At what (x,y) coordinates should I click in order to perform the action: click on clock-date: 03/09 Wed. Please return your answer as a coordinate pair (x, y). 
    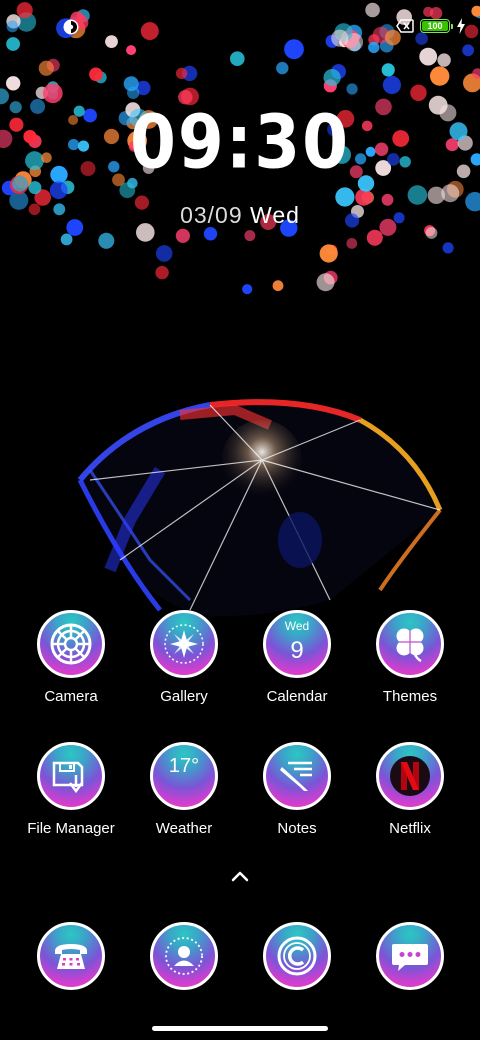
    Looking at the image, I should click on (240, 215).